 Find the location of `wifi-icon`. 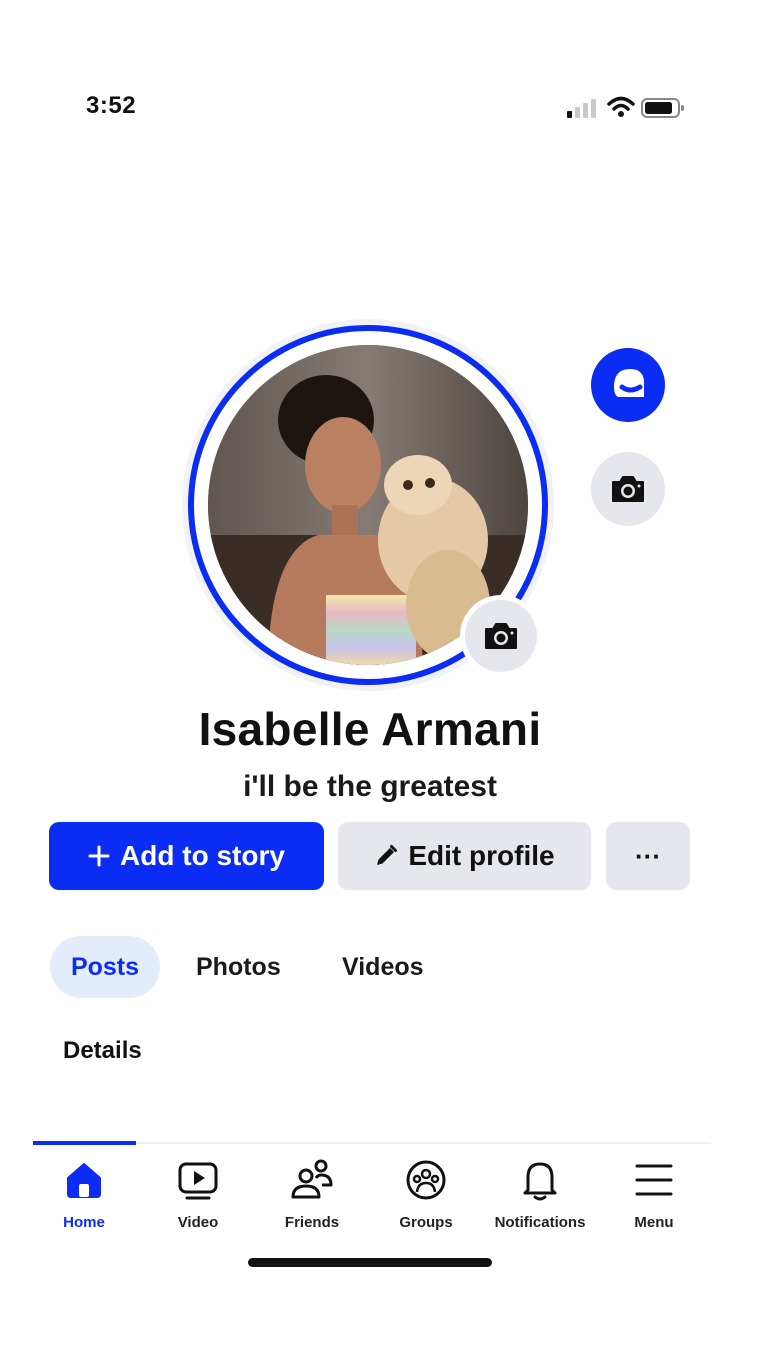

wifi-icon is located at coordinates (621, 106).